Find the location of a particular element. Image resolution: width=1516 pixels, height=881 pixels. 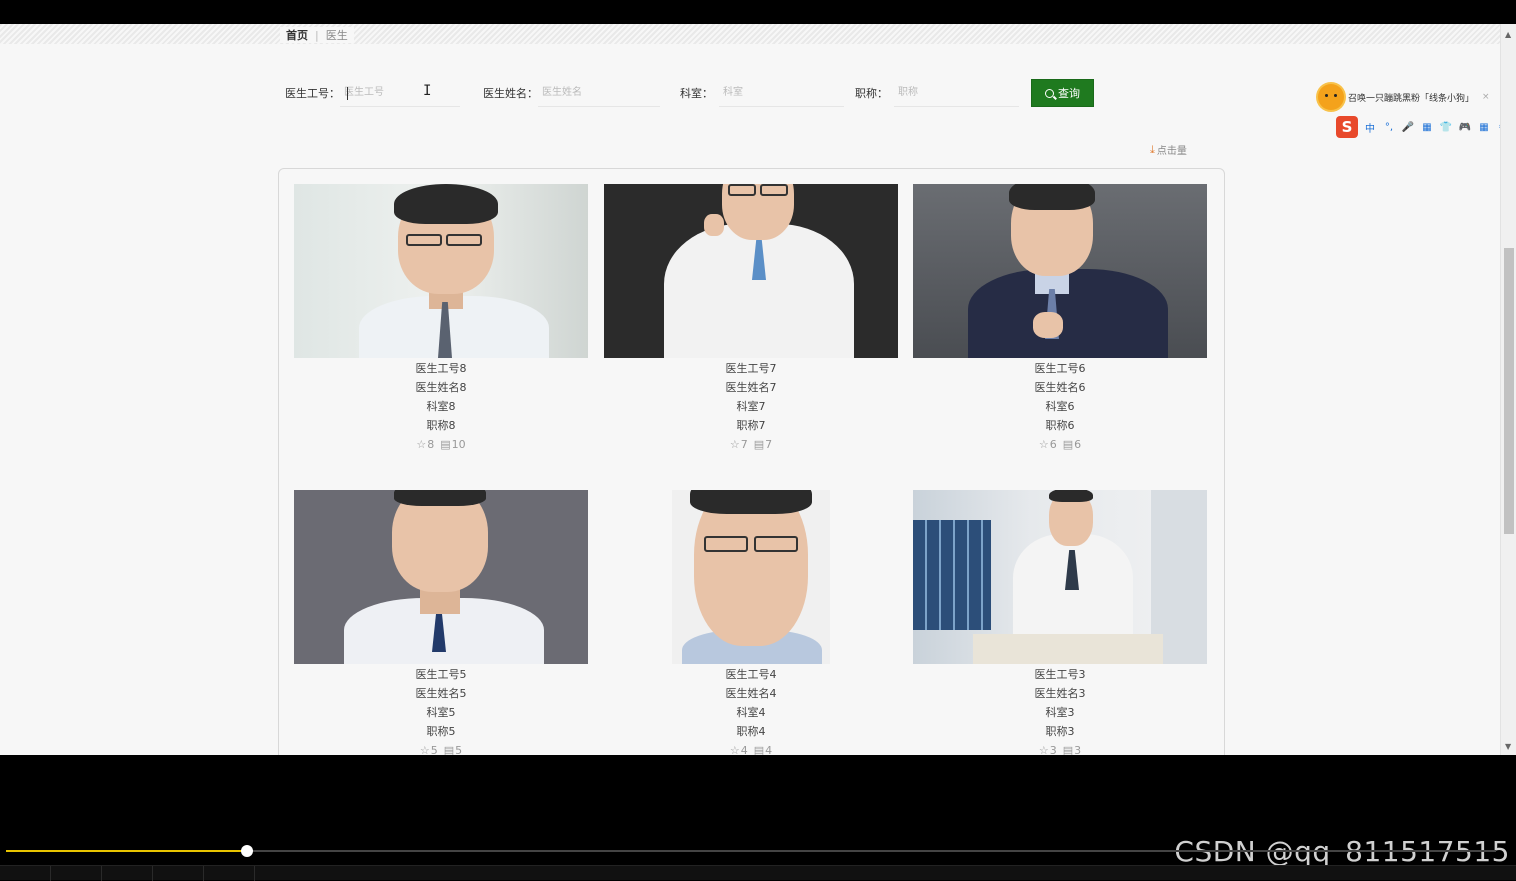

doctor-id: 医生工号5 is located at coordinates (441, 674).